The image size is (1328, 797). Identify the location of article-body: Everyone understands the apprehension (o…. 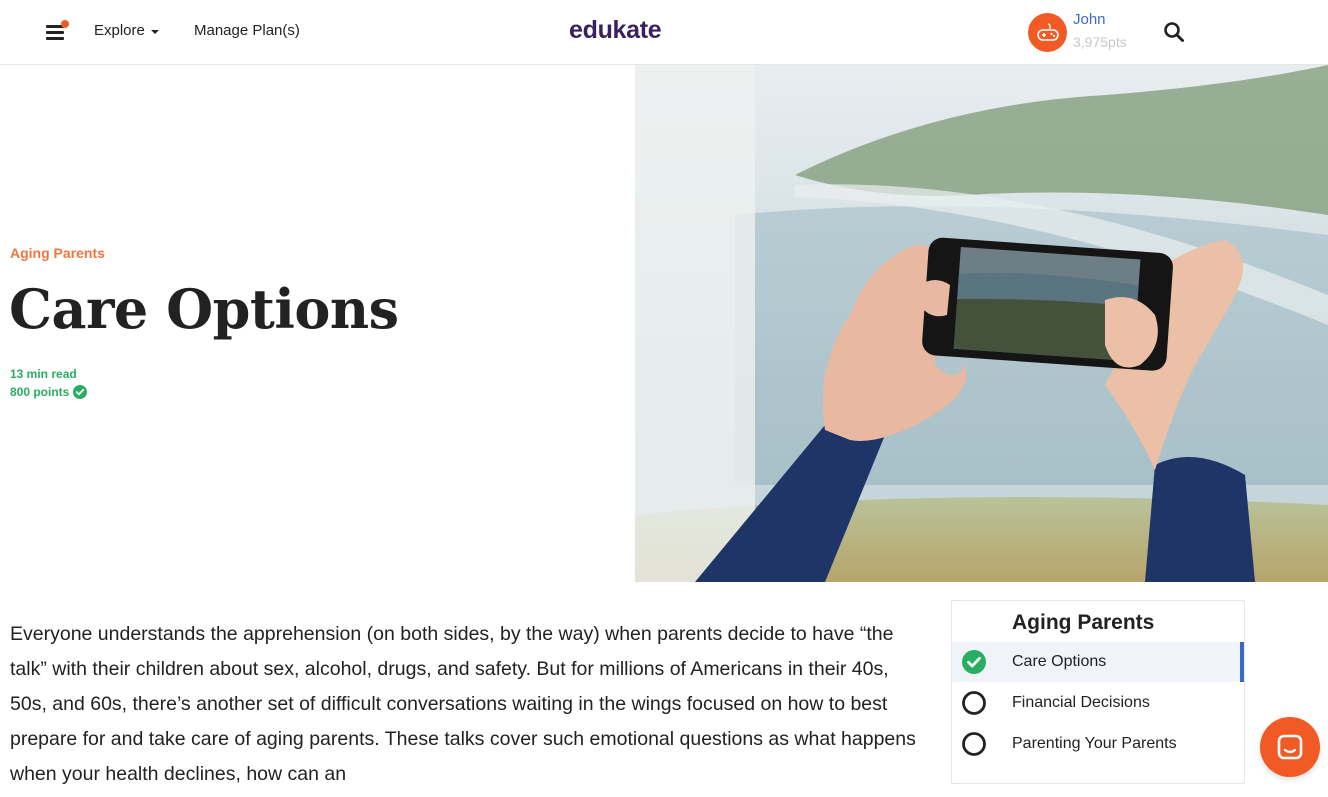
(463, 704).